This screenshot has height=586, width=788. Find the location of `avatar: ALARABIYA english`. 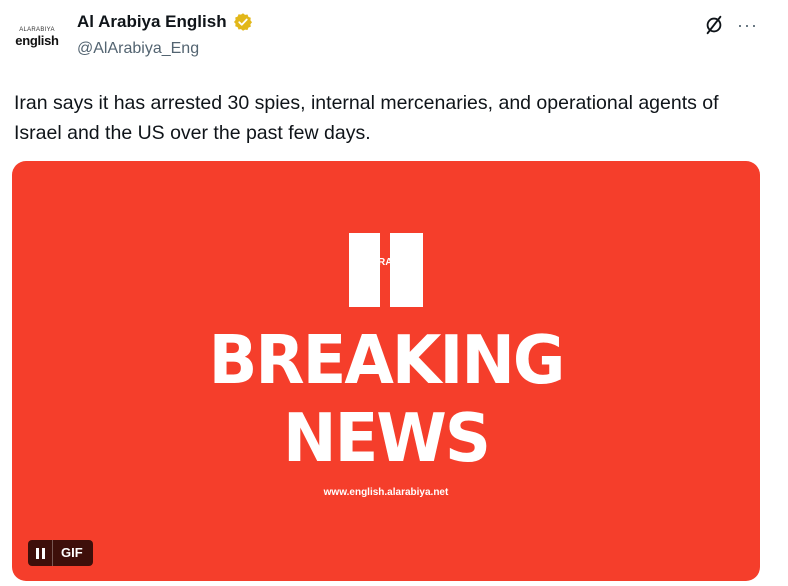

avatar: ALARABIYA english is located at coordinates (37, 37).